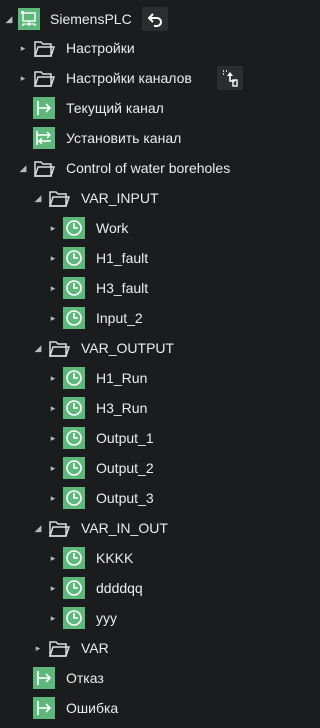  I want to click on tree-item-variable: ▸ ddddqq, so click(150, 588).